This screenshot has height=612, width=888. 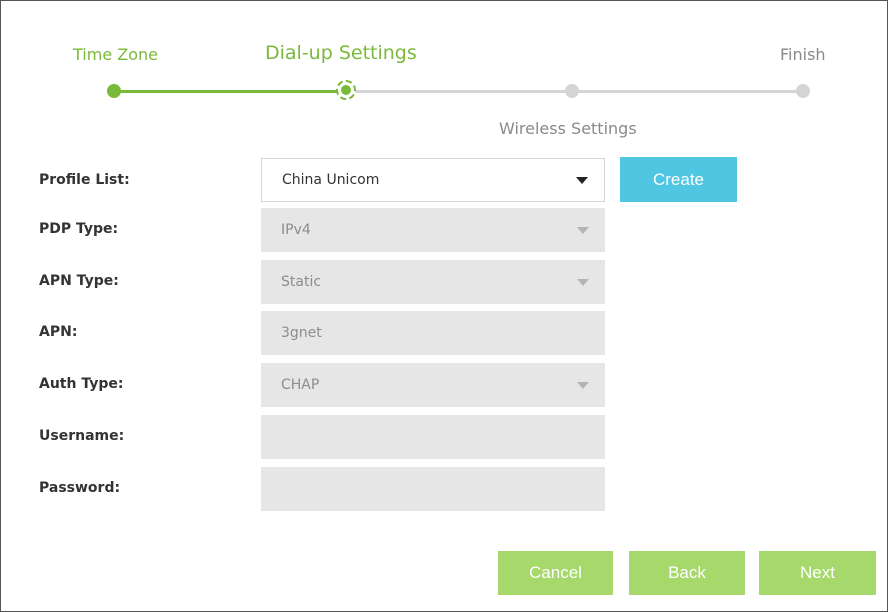 I want to click on apn-value: 3gnet, so click(x=301, y=333).